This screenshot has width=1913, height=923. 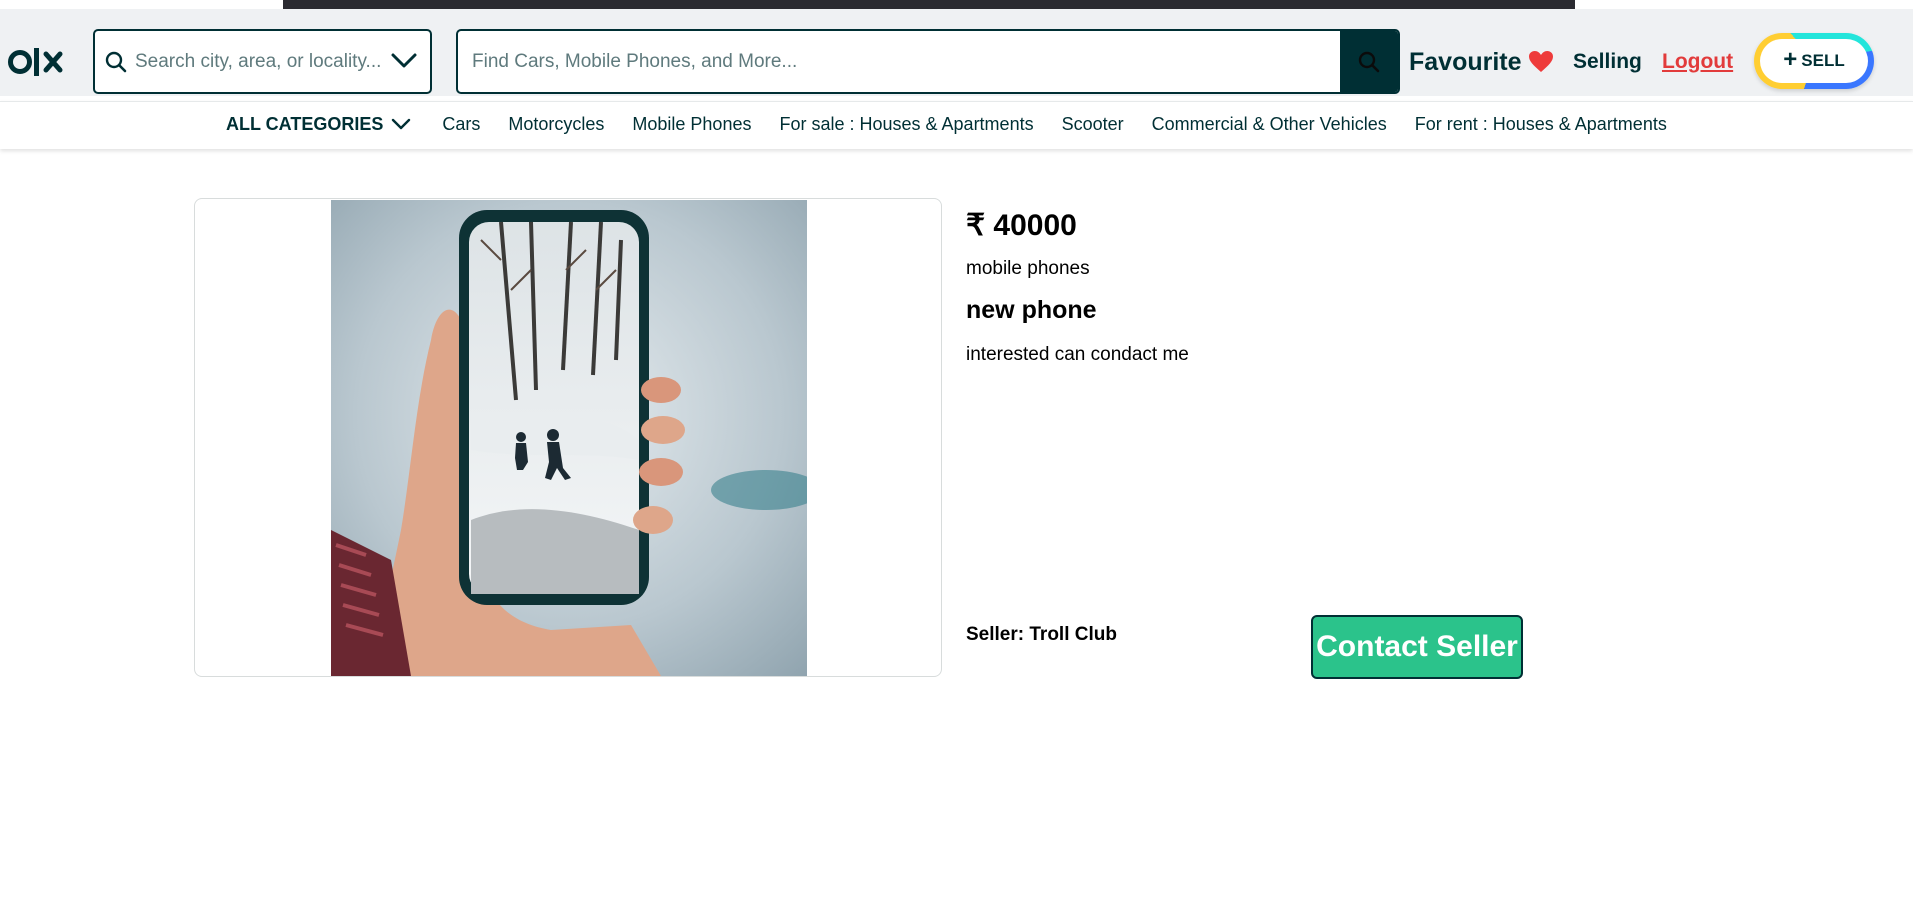 I want to click on category-link-houses-sale: For sale : Houses & Apartments, so click(x=906, y=124).